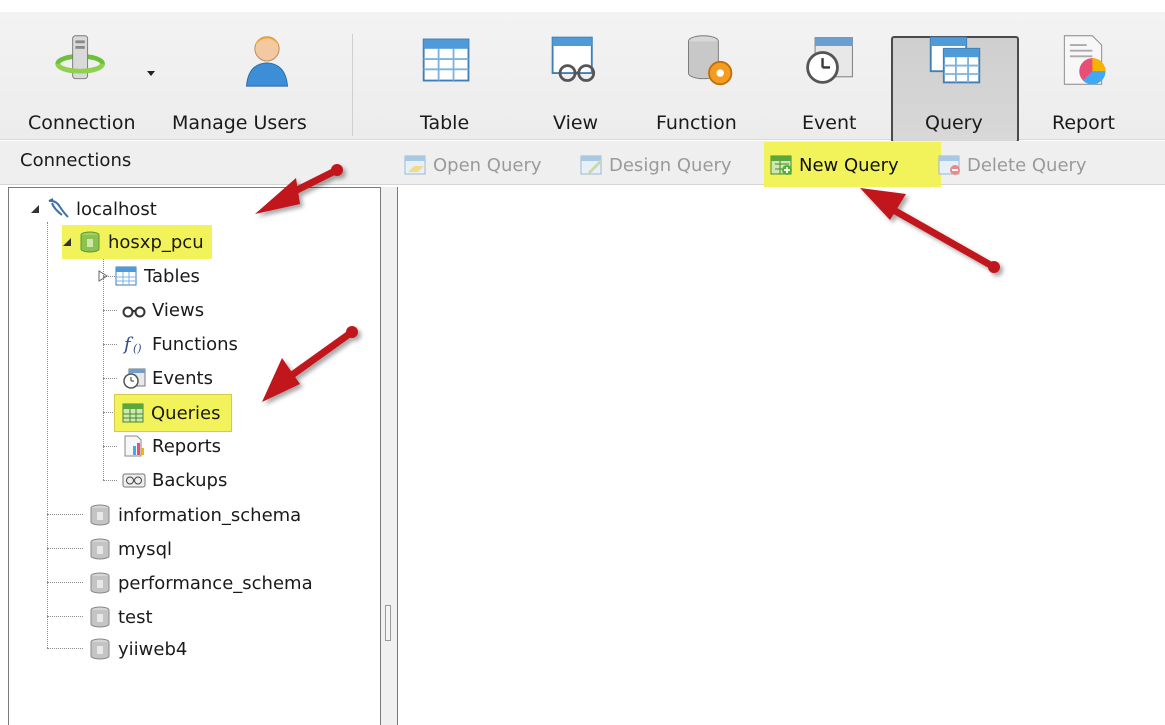 The height and width of the screenshot is (725, 1165). Describe the element at coordinates (829, 60) in the screenshot. I see `event-icon` at that location.